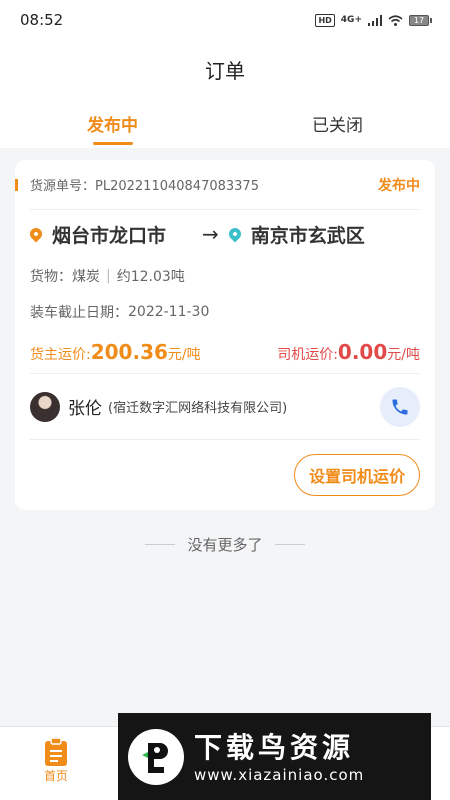  Describe the element at coordinates (235, 234) in the screenshot. I see `destination-pin-icon` at that location.